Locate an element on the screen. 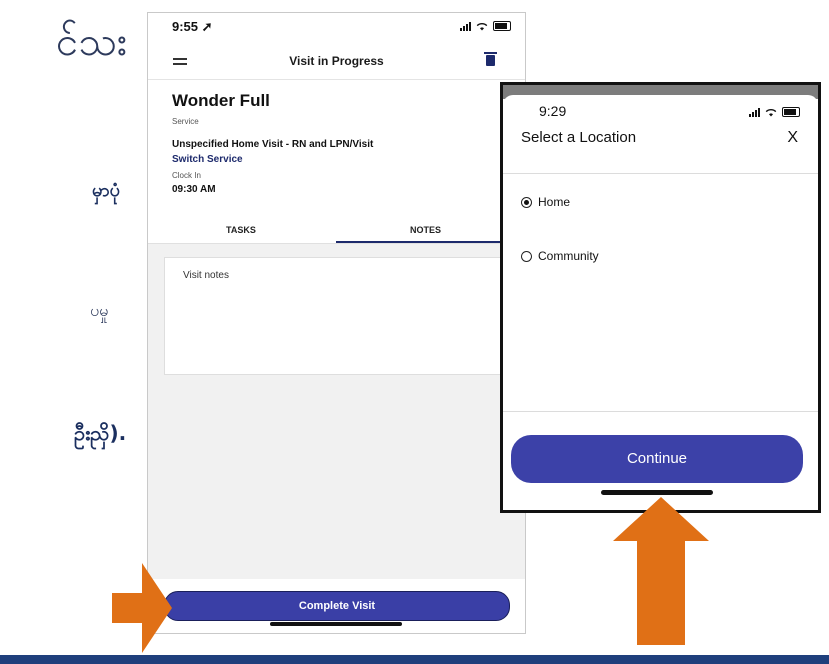 The width and height of the screenshot is (829, 664). radio-selected-icon is located at coordinates (526, 202).